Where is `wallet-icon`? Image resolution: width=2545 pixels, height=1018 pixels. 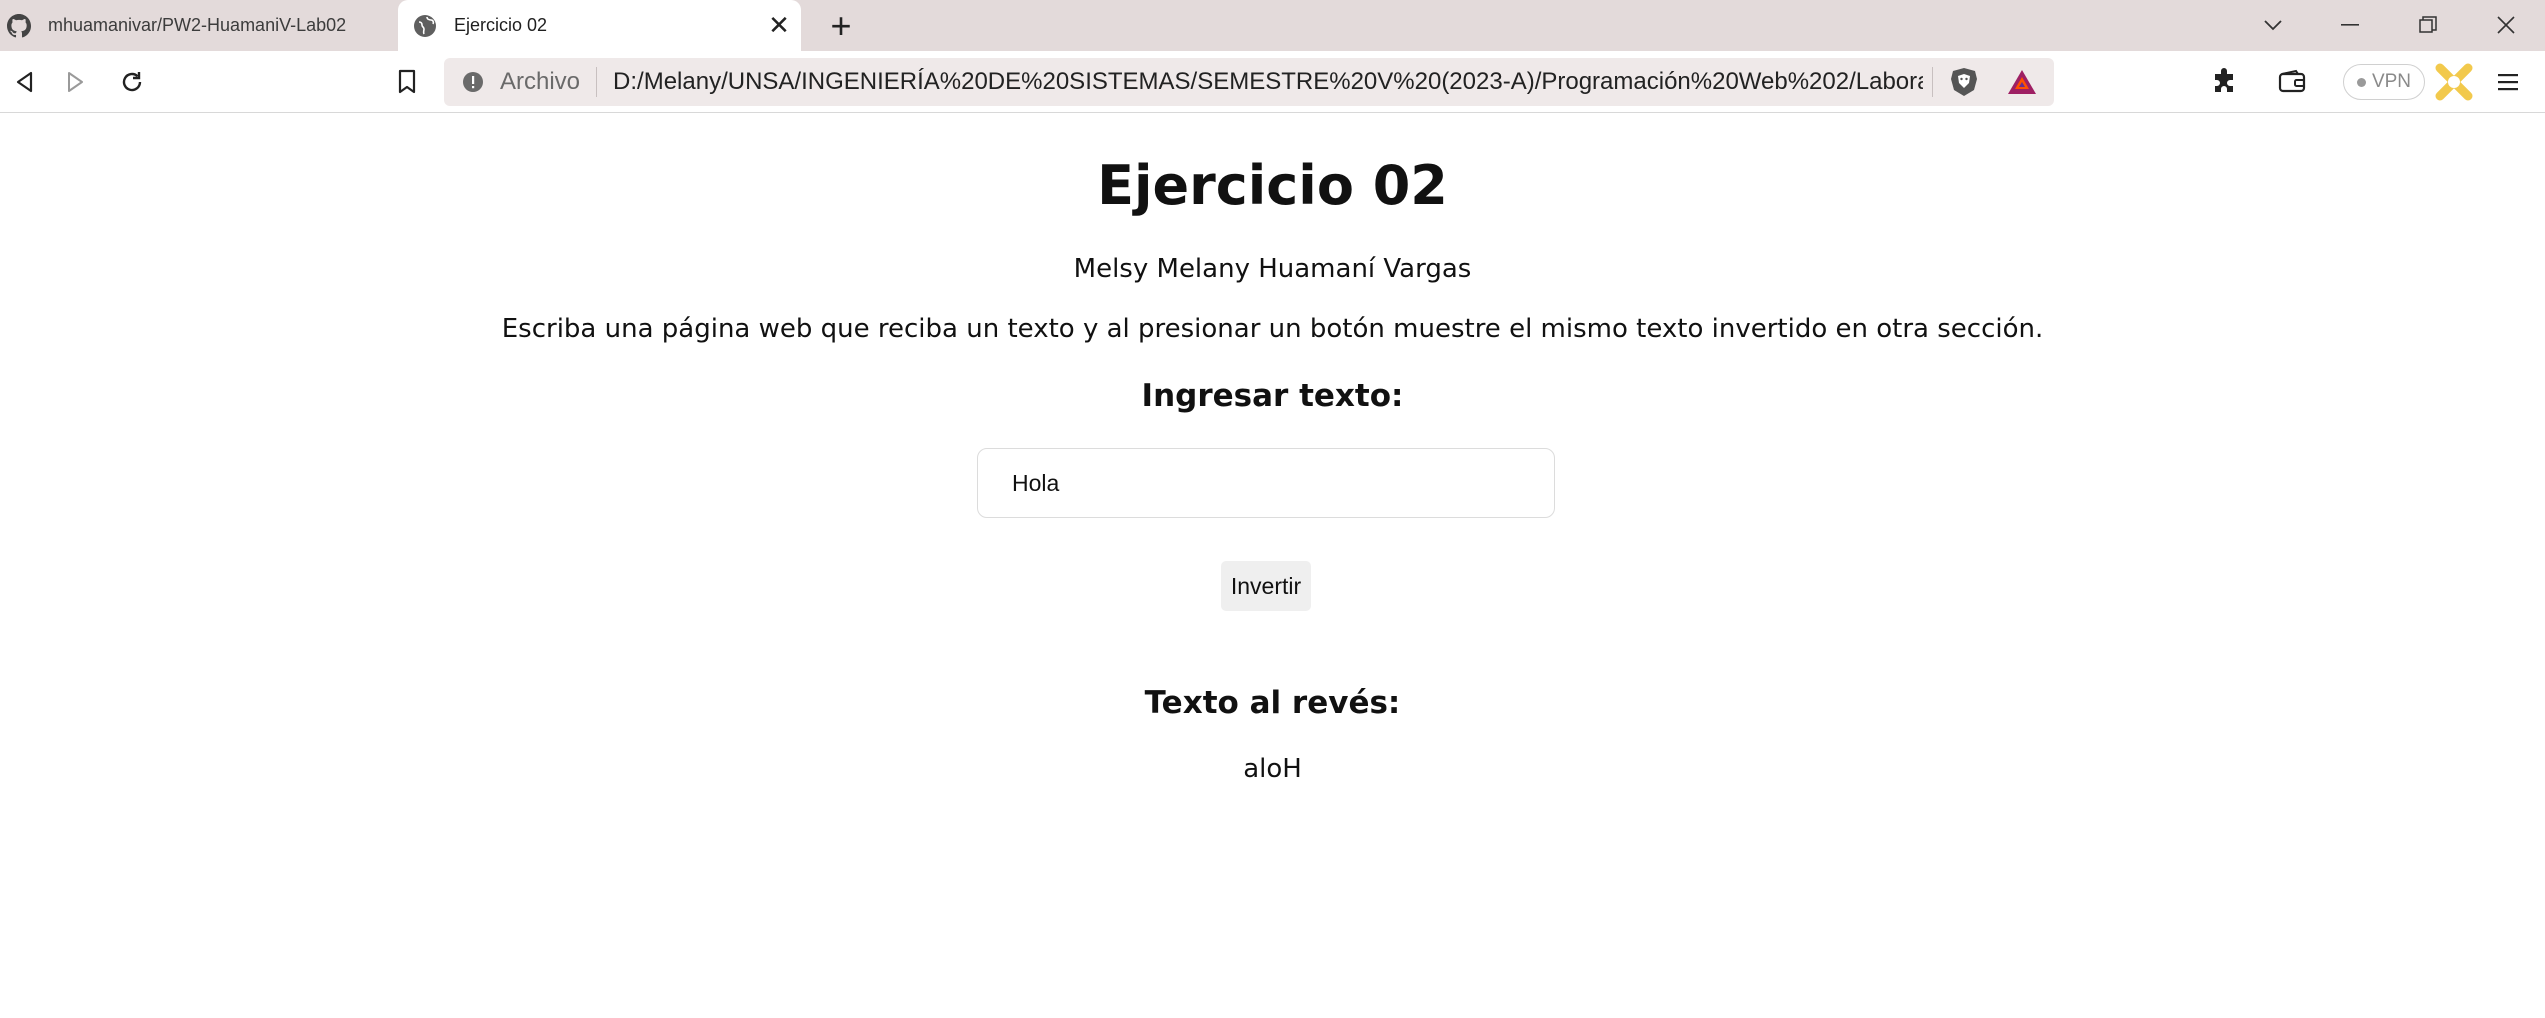
wallet-icon is located at coordinates (2292, 82).